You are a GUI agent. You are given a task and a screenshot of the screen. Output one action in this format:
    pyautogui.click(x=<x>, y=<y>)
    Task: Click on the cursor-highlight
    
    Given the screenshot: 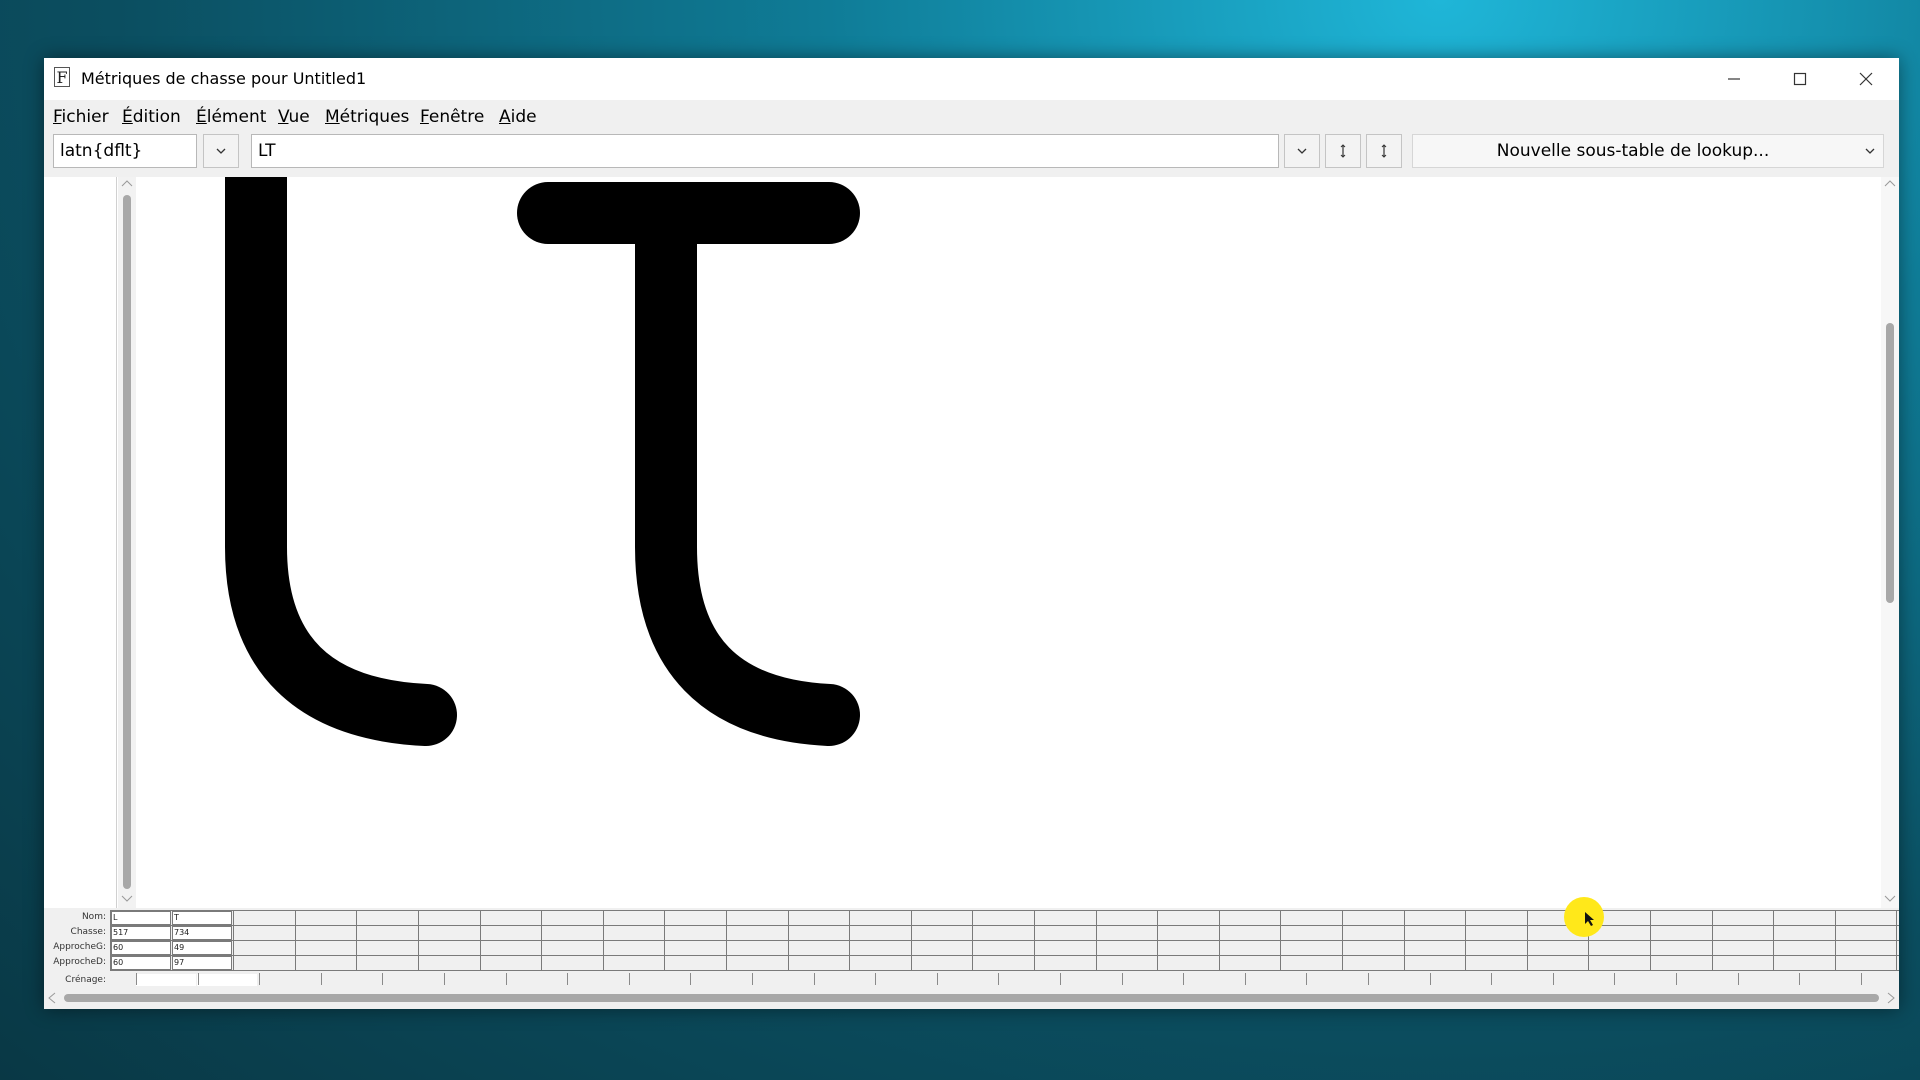 What is the action you would take?
    pyautogui.click(x=1584, y=917)
    